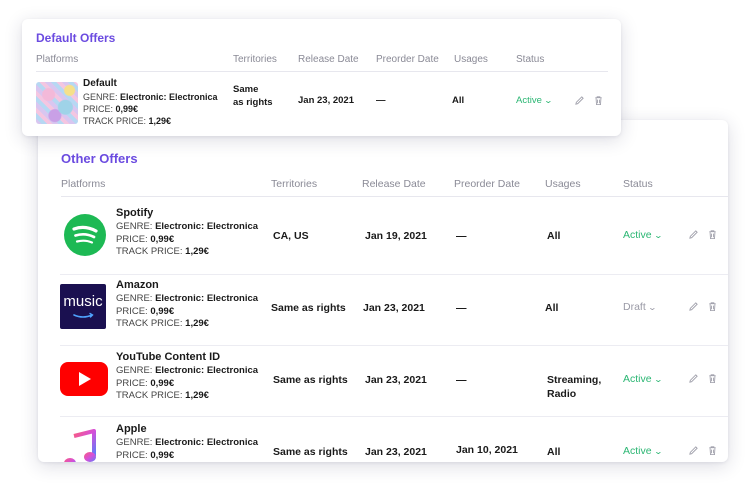 The width and height of the screenshot is (750, 487). Describe the element at coordinates (168, 357) in the screenshot. I see `platform-name: YouTube Content ID` at that location.